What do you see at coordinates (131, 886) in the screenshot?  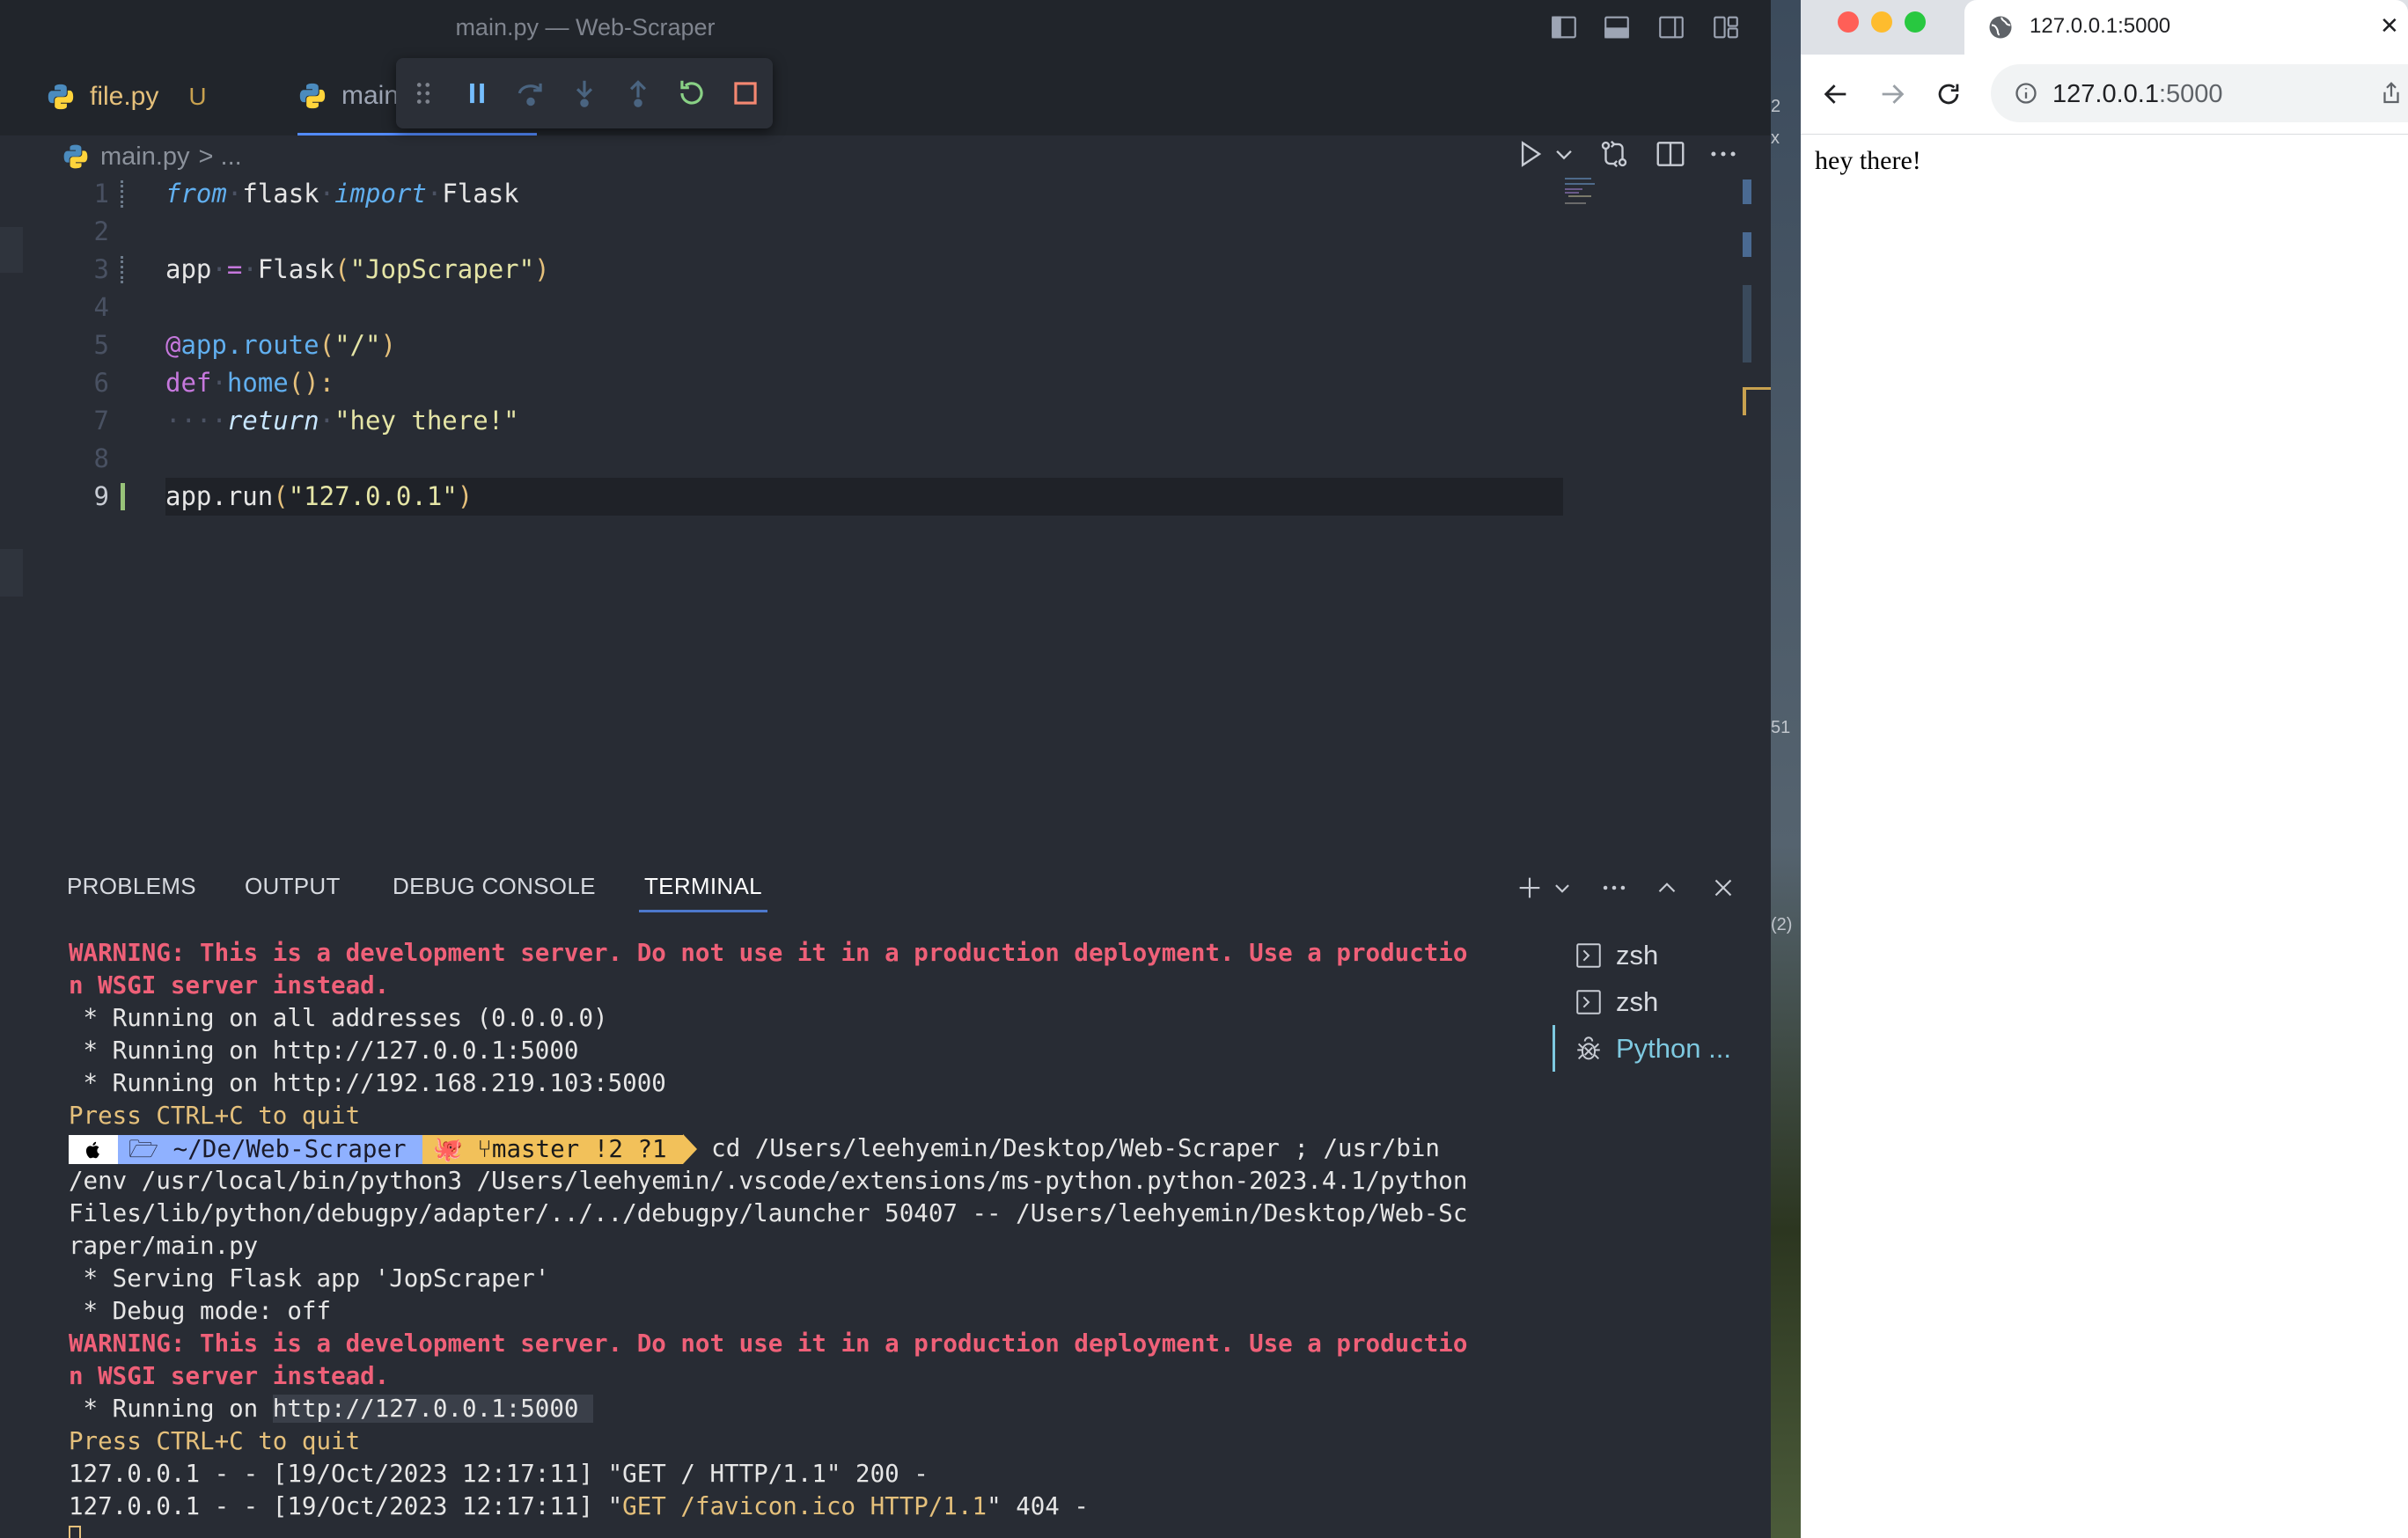 I see `tab-problems: PROBLEMS` at bounding box center [131, 886].